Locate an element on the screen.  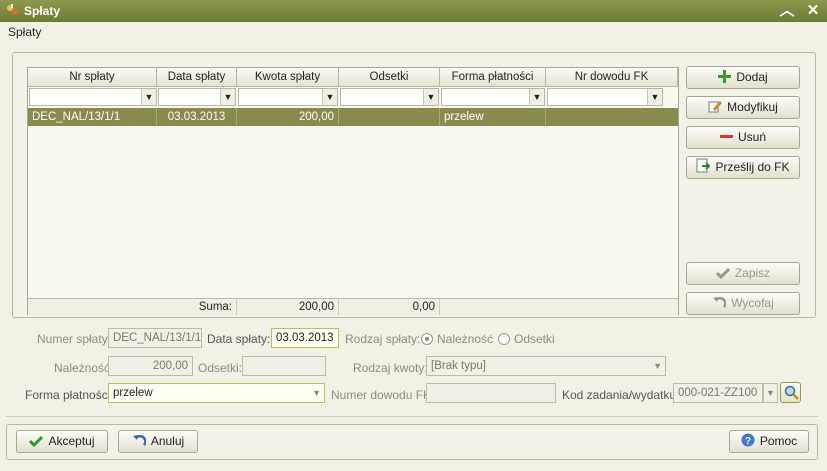
edit-icon is located at coordinates (715, 109).